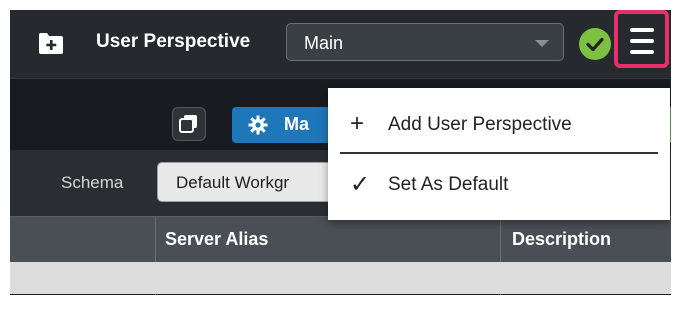  What do you see at coordinates (360, 184) in the screenshot?
I see `check-icon: ✓` at bounding box center [360, 184].